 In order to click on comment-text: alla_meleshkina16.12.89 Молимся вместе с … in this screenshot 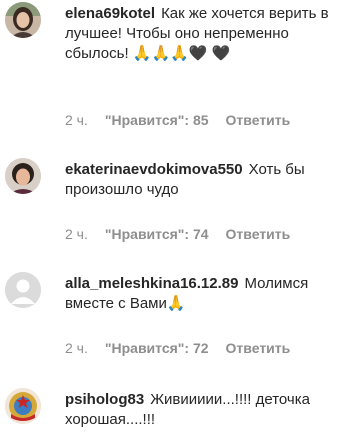, I will do `click(198, 294)`.